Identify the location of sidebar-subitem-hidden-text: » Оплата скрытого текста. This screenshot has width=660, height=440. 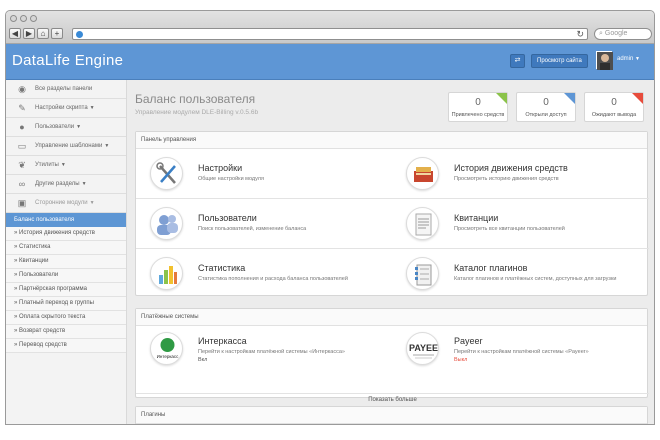
(66, 318).